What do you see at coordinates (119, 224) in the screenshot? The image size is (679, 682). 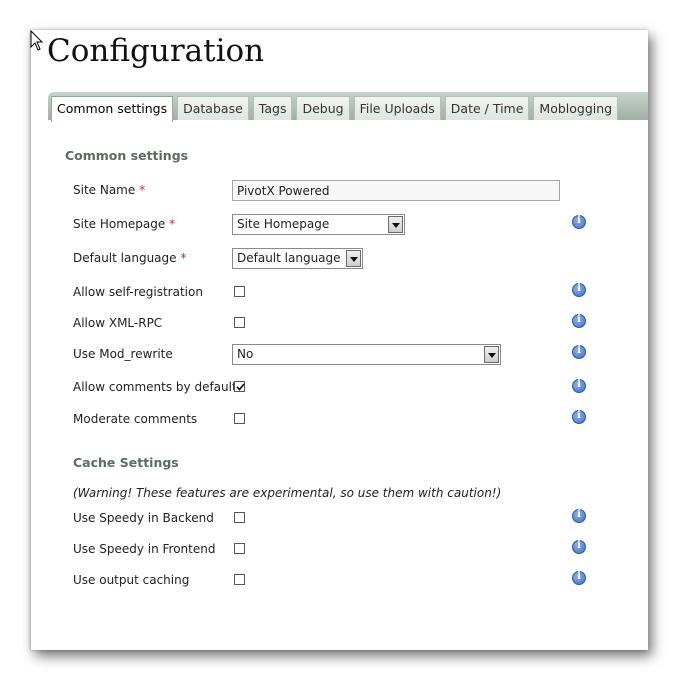 I see `site-homepage-label-text: Site Homepage` at bounding box center [119, 224].